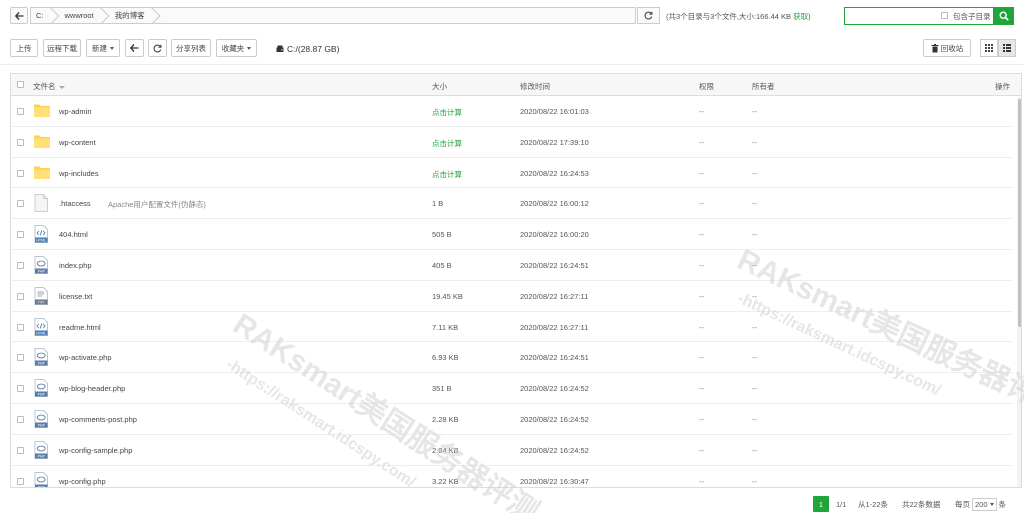  What do you see at coordinates (763, 86) in the screenshot?
I see `column-owner: 所有者` at bounding box center [763, 86].